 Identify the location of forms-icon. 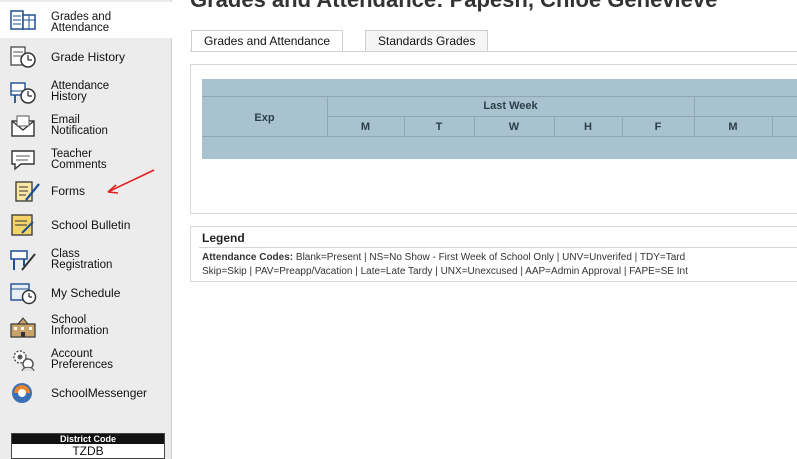
(27, 191).